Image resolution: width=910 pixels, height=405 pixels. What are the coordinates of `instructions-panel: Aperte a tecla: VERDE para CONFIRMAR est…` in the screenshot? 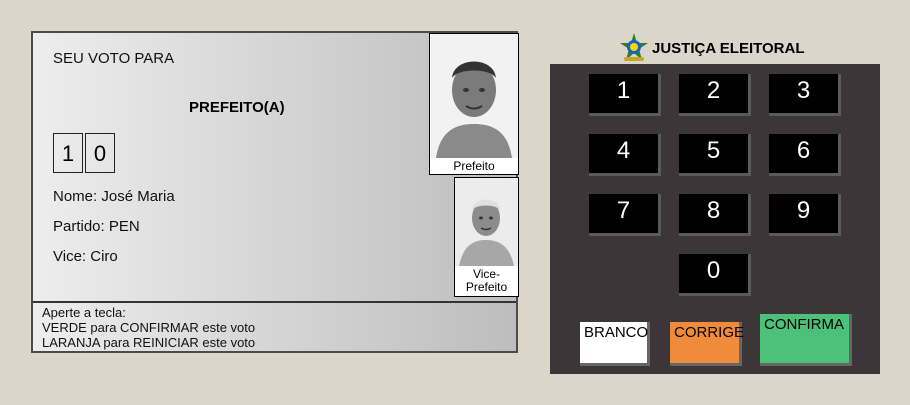 It's located at (274, 327).